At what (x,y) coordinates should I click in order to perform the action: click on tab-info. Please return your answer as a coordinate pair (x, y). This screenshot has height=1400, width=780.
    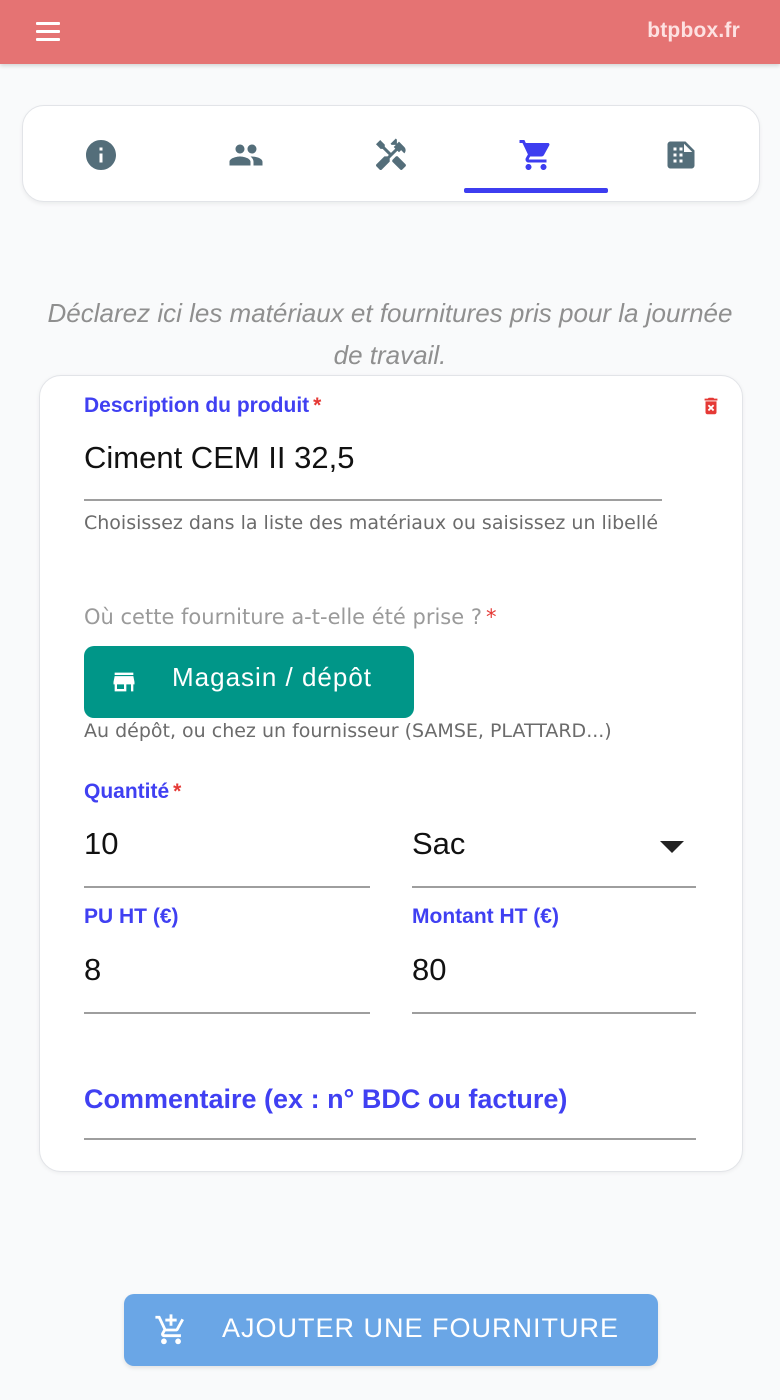
    Looking at the image, I should click on (101, 152).